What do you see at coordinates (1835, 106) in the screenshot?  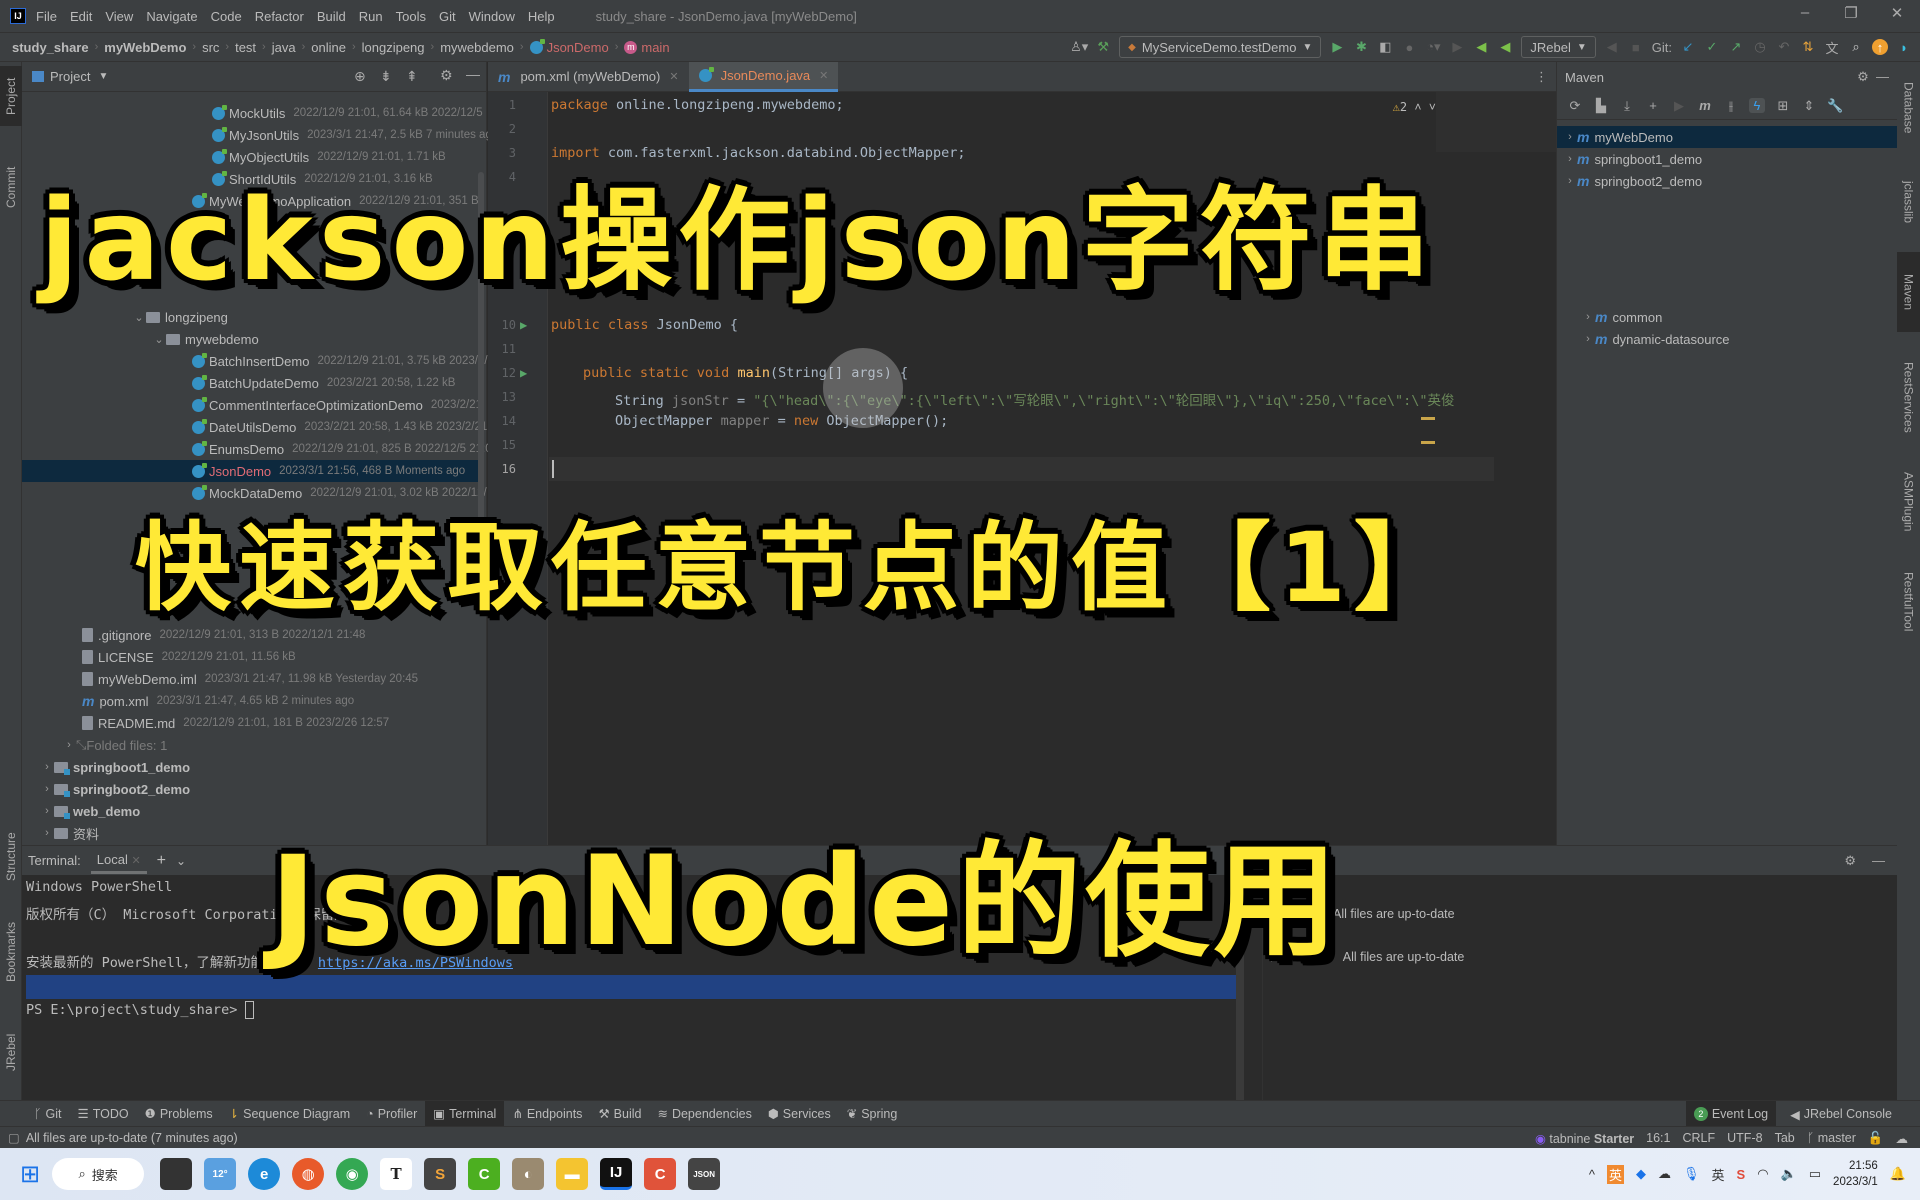 I see `wrench-icon: 🔧` at bounding box center [1835, 106].